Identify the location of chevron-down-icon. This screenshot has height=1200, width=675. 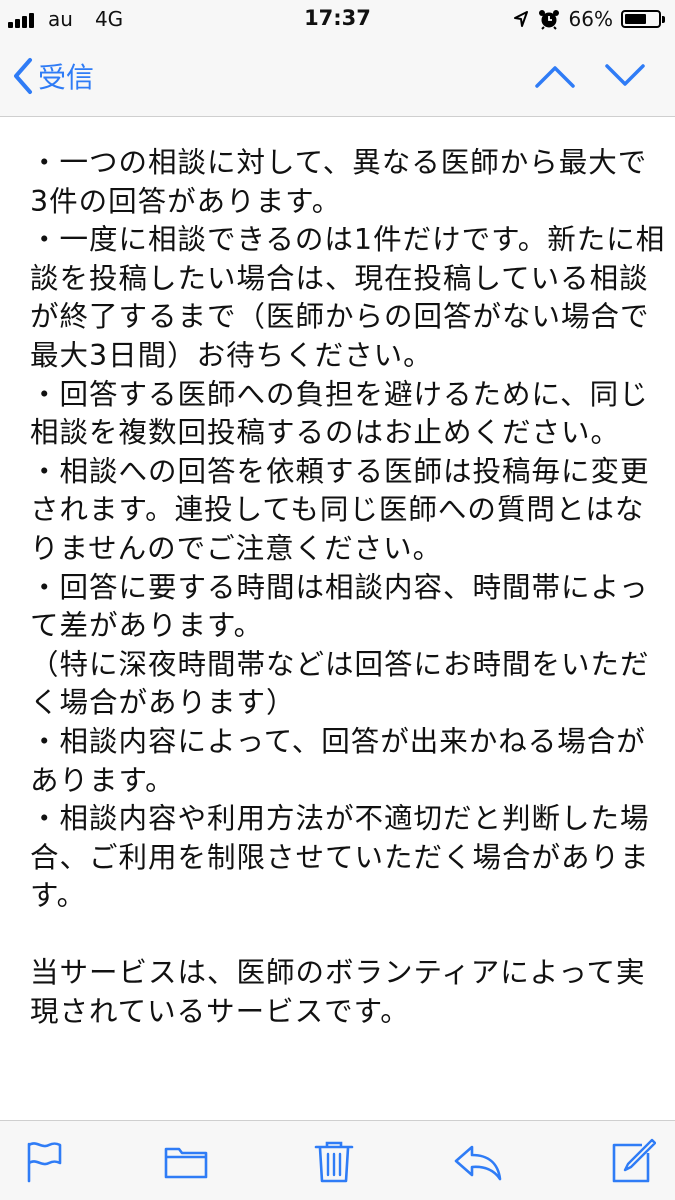
(625, 75).